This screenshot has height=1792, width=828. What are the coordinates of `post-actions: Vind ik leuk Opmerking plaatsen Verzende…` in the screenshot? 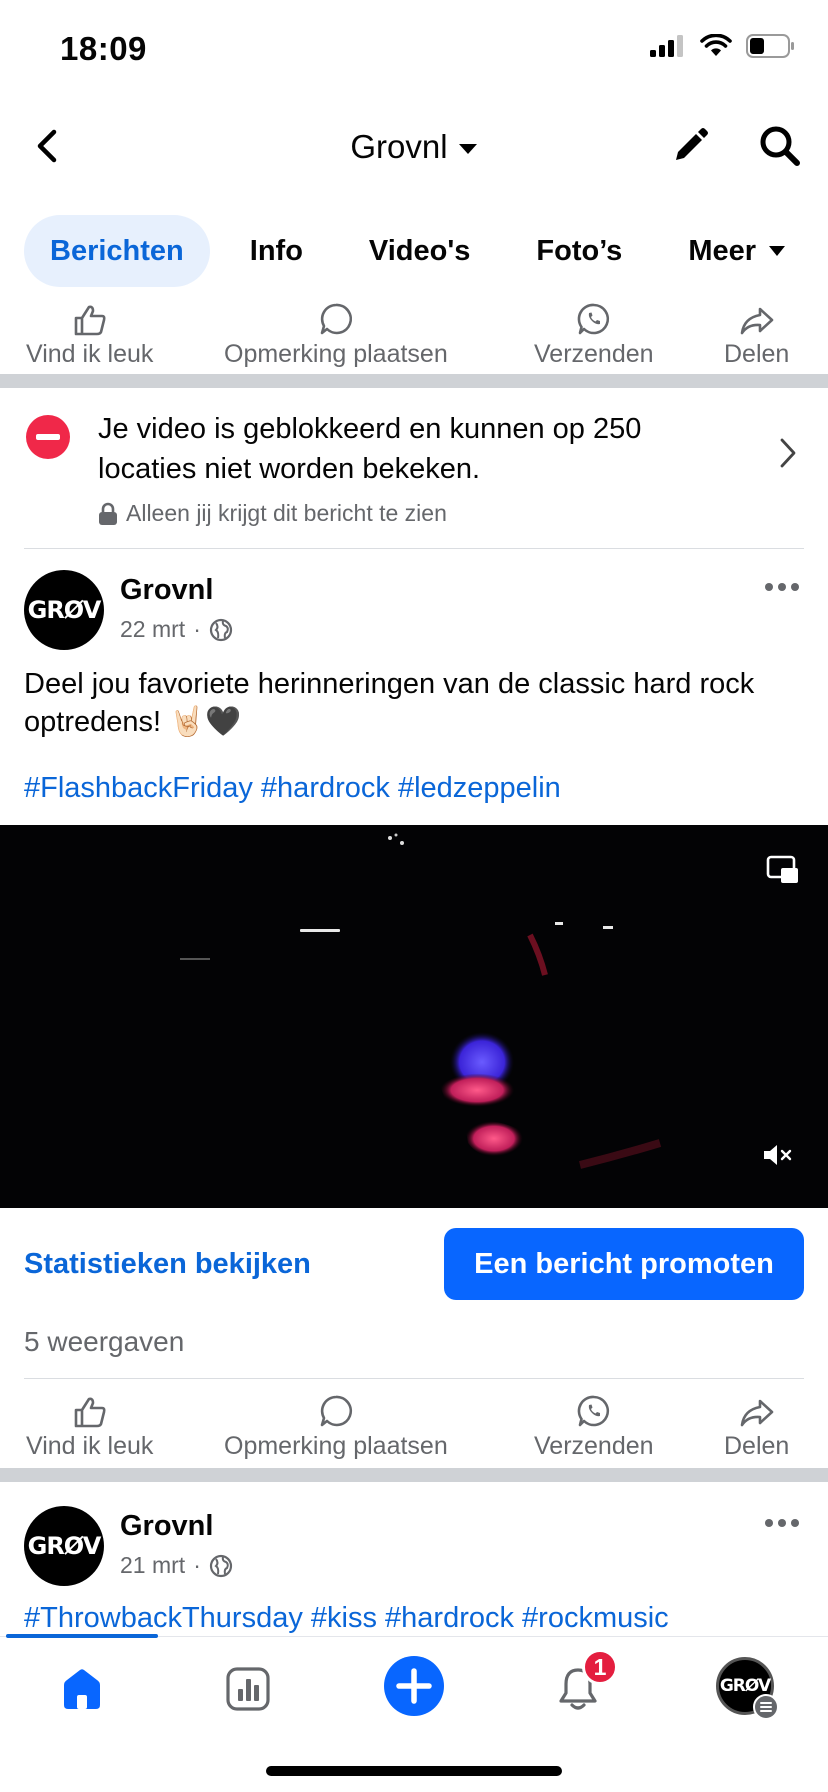 It's located at (414, 1429).